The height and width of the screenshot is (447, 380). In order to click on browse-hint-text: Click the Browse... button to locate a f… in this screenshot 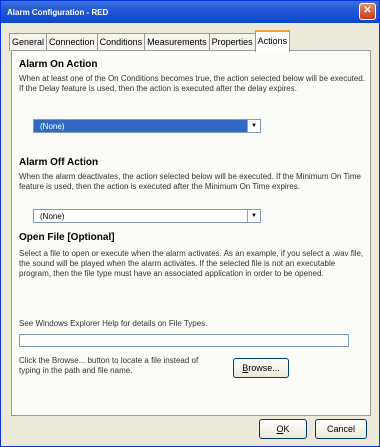, I will do `click(109, 365)`.